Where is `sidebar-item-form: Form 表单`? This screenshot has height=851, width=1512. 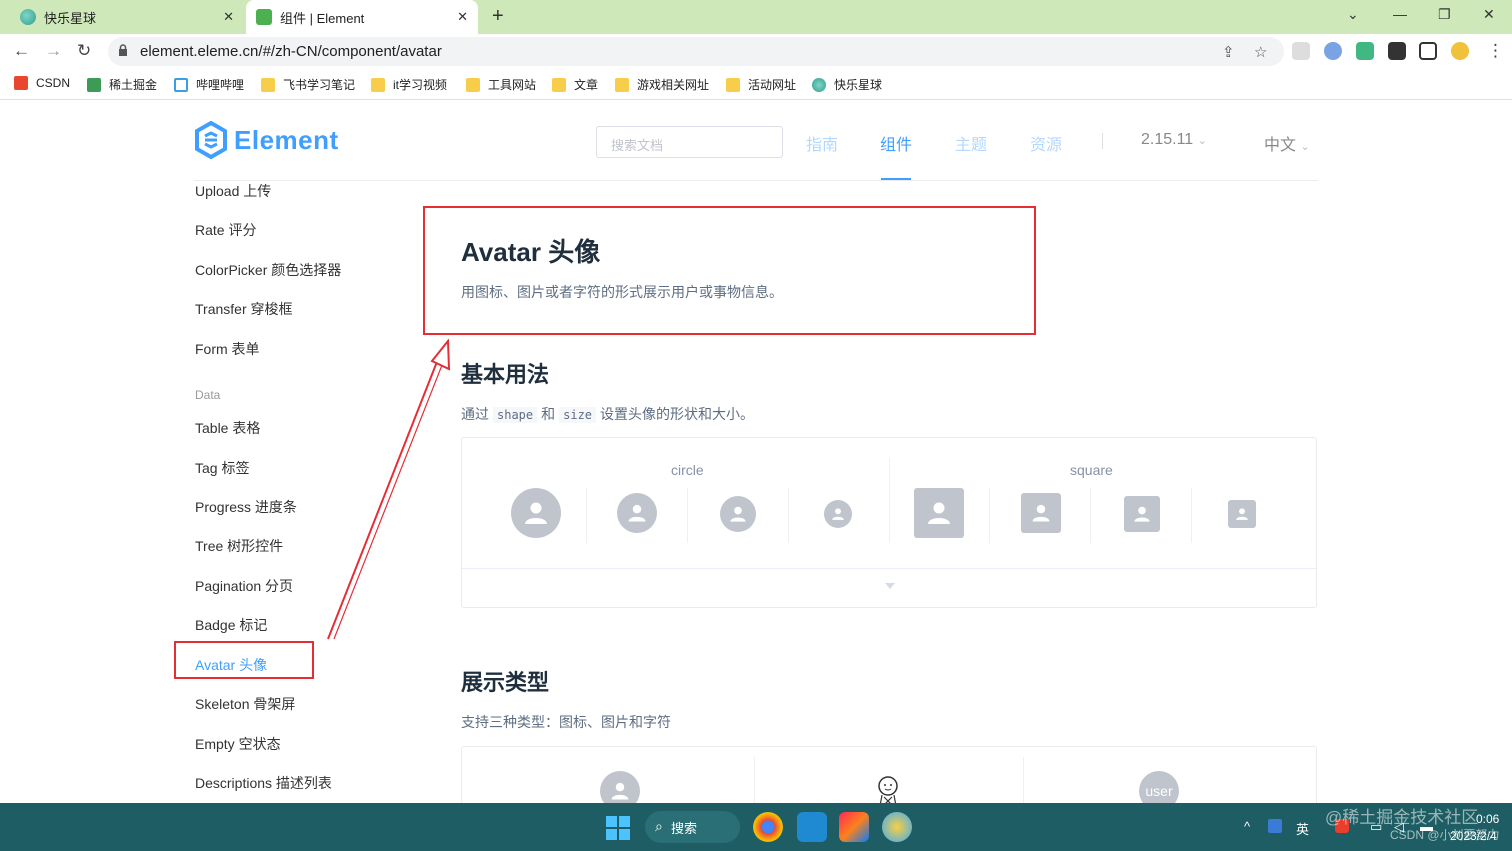 sidebar-item-form: Form 表单 is located at coordinates (227, 349).